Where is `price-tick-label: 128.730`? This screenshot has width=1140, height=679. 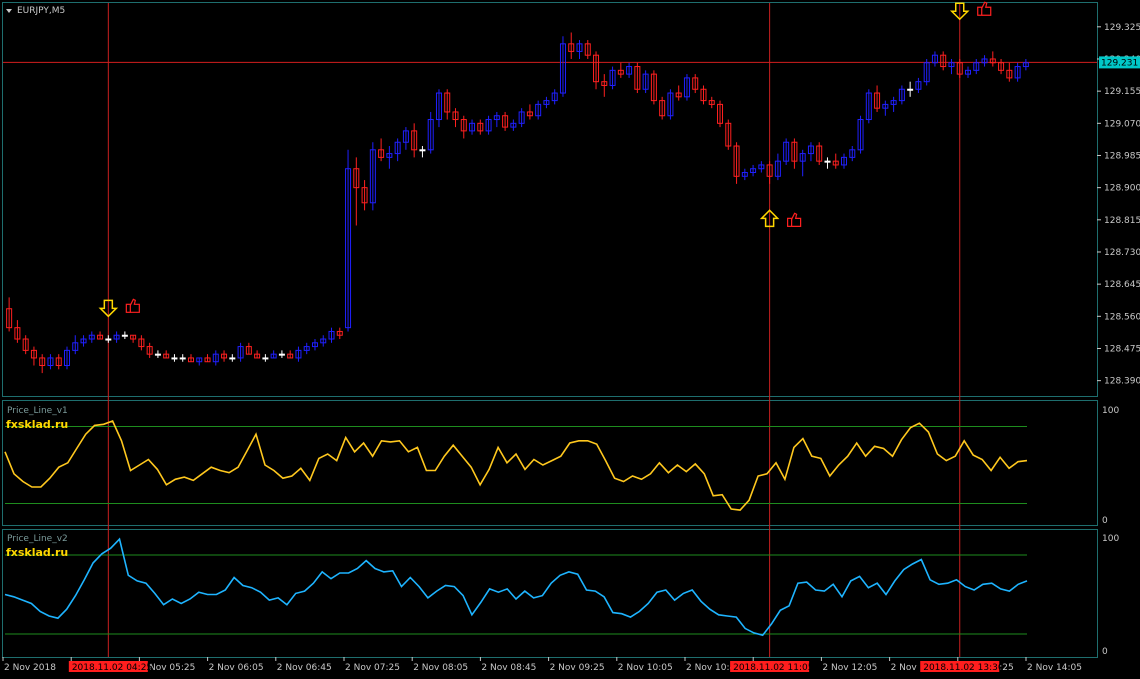 price-tick-label: 128.730 is located at coordinates (1122, 253).